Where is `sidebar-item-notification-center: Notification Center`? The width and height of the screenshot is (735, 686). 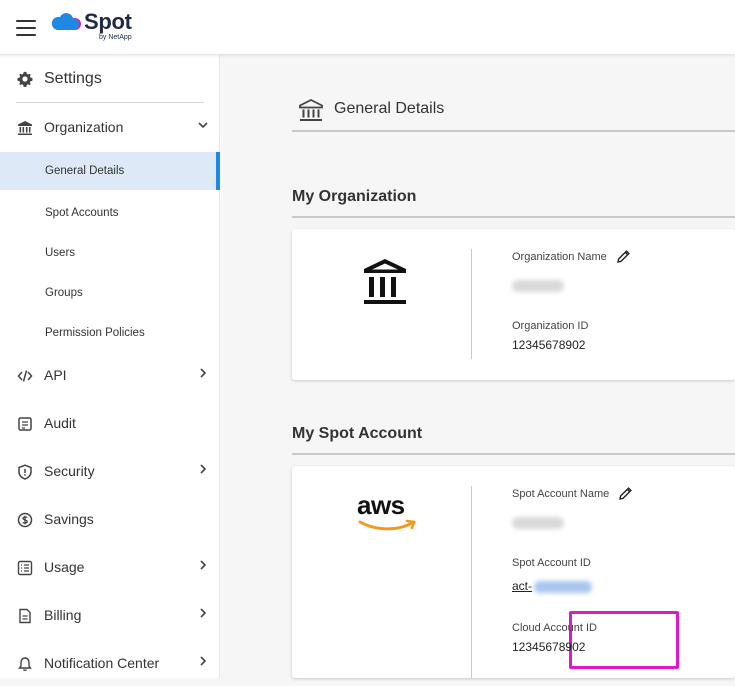
sidebar-item-notification-center: Notification Center is located at coordinates (110, 664).